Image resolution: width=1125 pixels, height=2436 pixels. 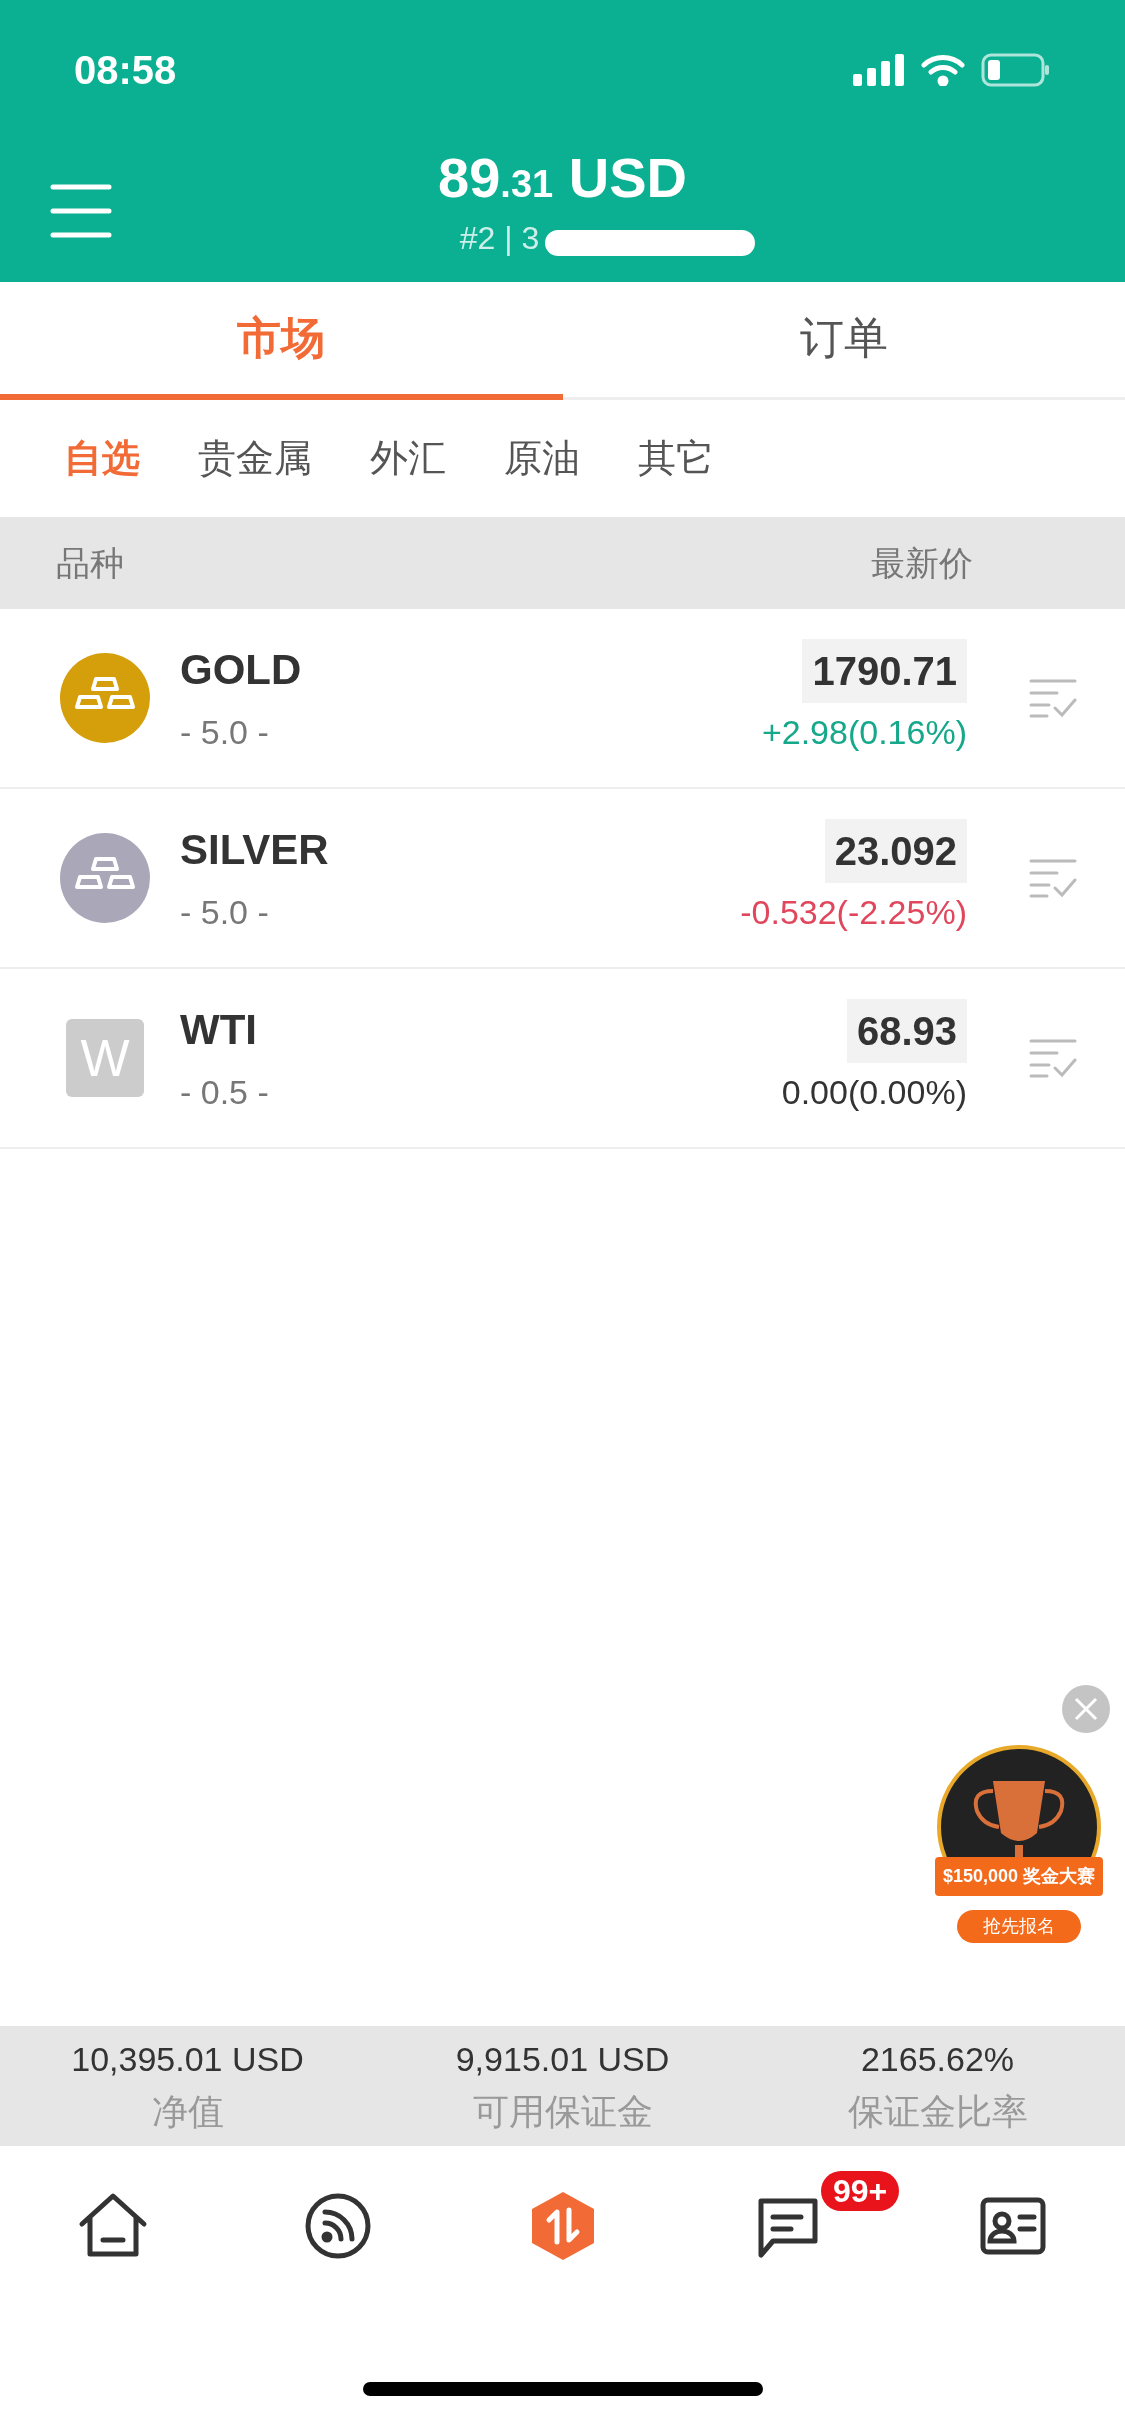 What do you see at coordinates (562, 2059) in the screenshot?
I see `summary-value: 9,915.01 USD` at bounding box center [562, 2059].